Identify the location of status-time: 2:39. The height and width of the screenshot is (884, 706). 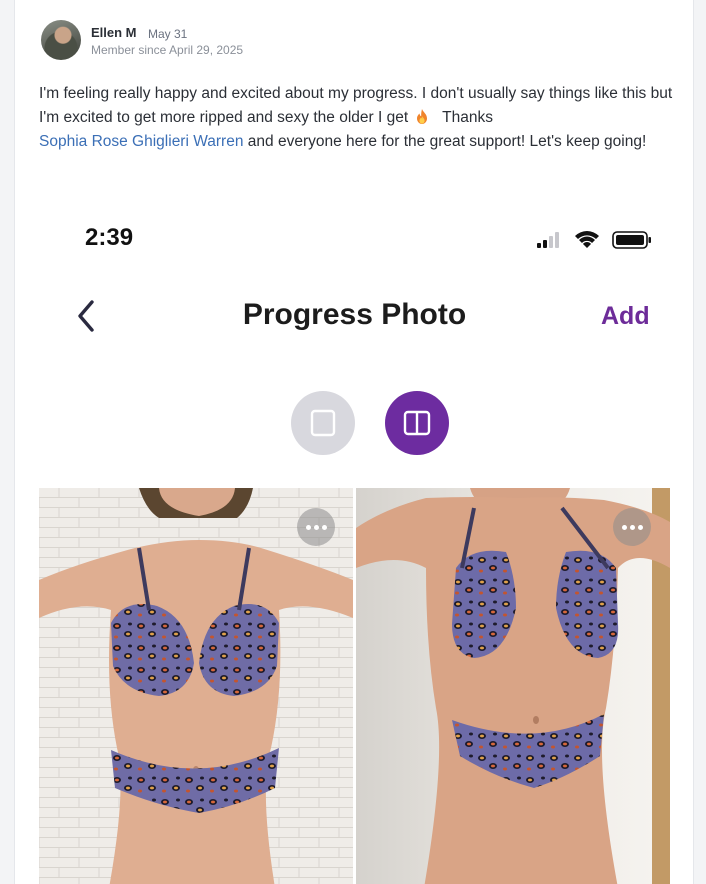
(109, 237).